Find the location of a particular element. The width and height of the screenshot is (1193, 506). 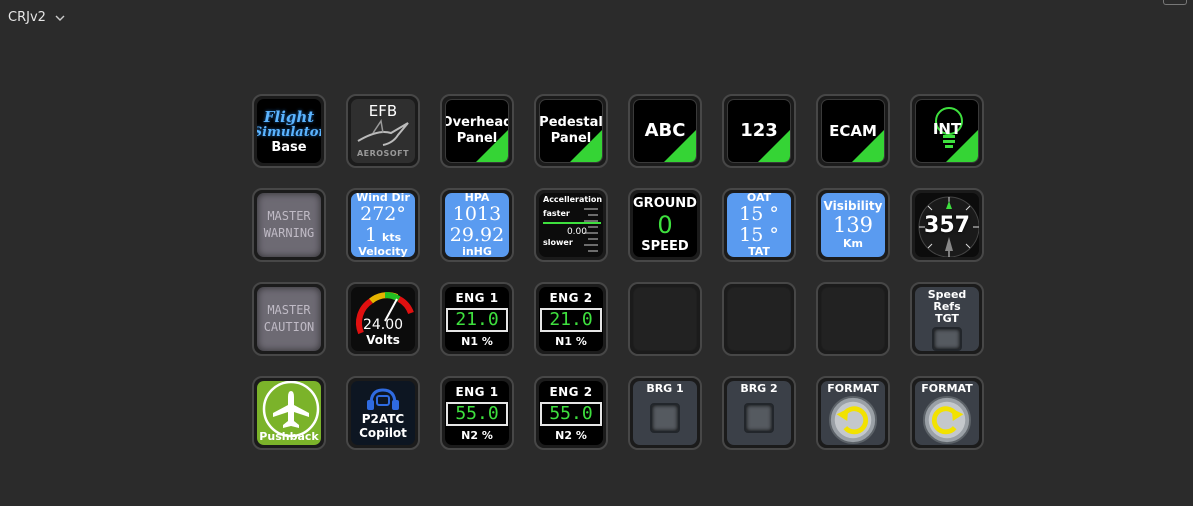

speed-refs-line3: TGT is located at coordinates (947, 318).